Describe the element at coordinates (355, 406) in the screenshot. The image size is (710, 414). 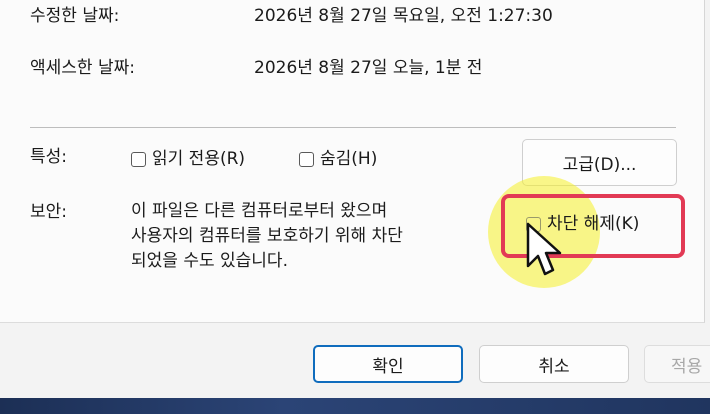
I see `desktop-taskbar-strip` at that location.